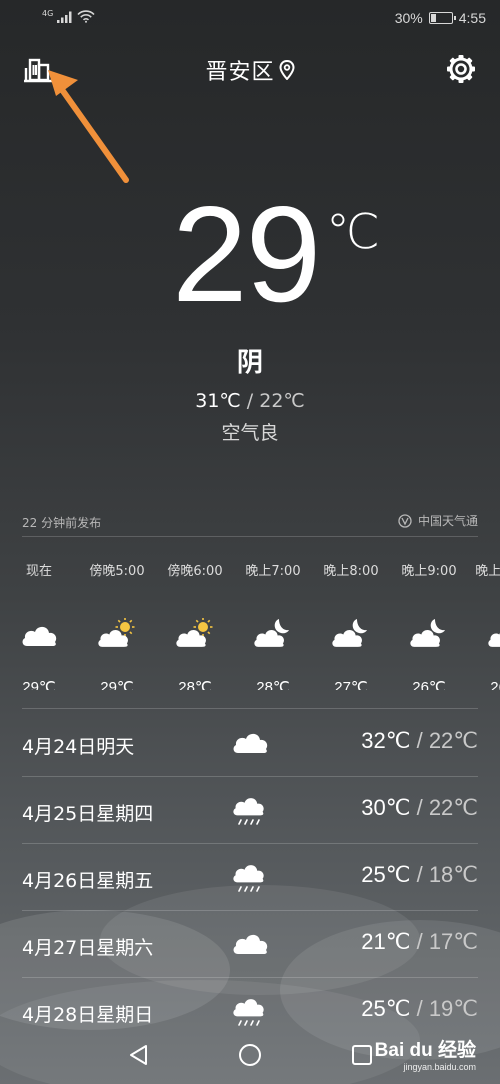  I want to click on hourly-item: 晚上8:00 27℃, so click(351, 625).